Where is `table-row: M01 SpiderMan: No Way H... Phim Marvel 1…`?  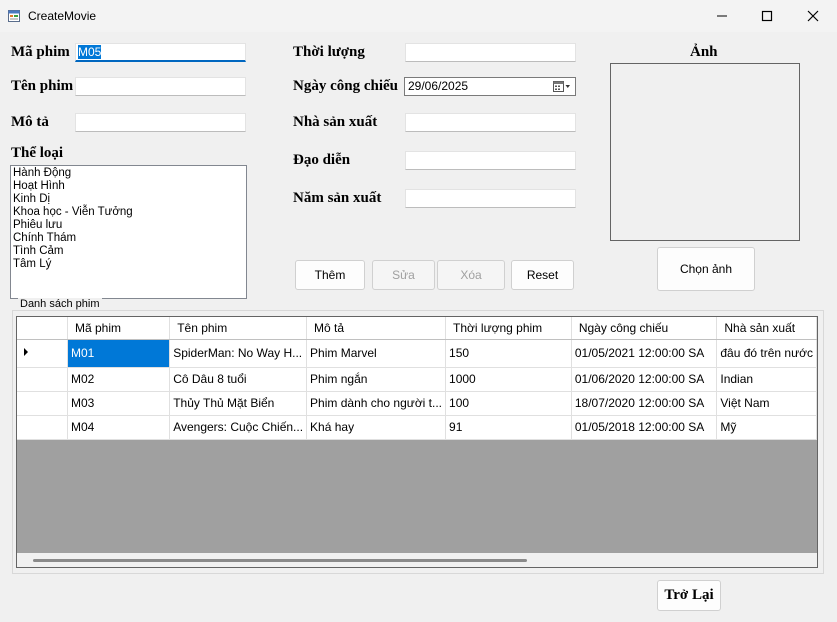 table-row: M01 SpiderMan: No Way H... Phim Marvel 1… is located at coordinates (417, 353).